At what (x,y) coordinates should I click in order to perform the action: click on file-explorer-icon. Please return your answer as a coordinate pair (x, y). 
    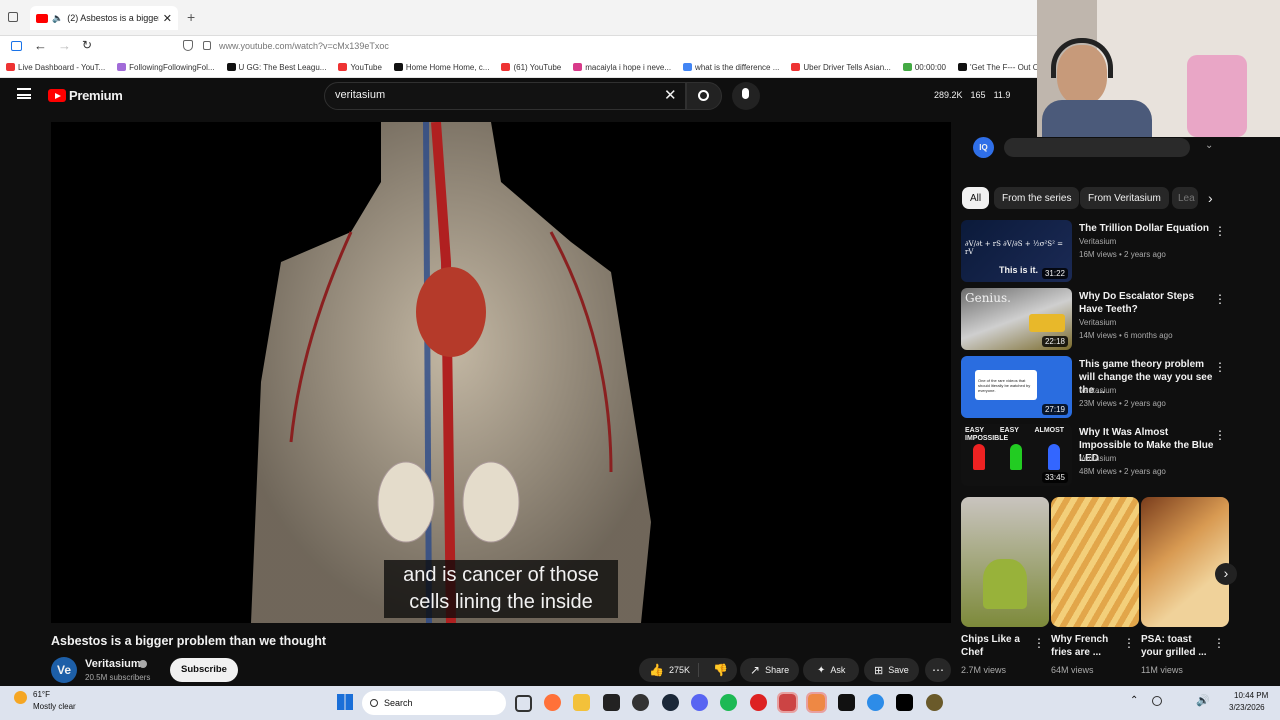
    Looking at the image, I should click on (581, 702).